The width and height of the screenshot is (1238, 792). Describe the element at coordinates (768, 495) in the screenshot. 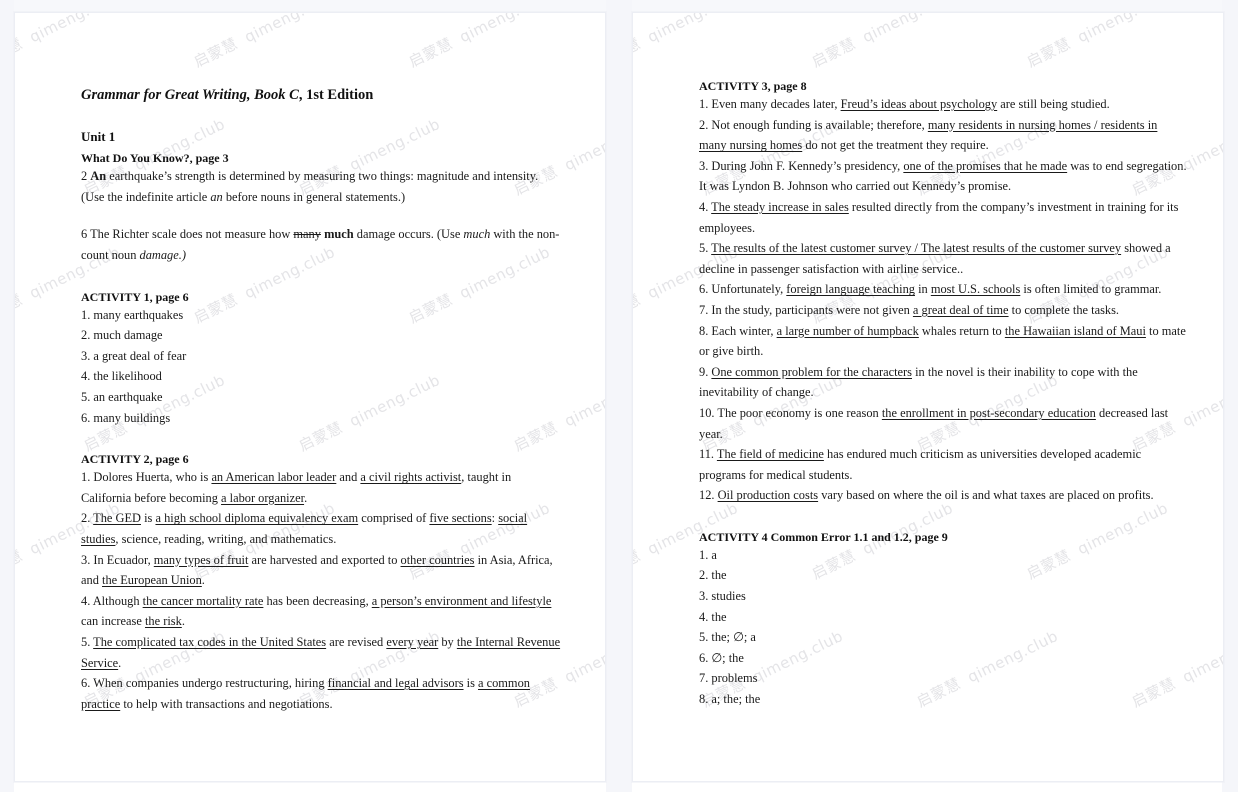

I see `activity-3-answer-span: Oil production costs` at that location.